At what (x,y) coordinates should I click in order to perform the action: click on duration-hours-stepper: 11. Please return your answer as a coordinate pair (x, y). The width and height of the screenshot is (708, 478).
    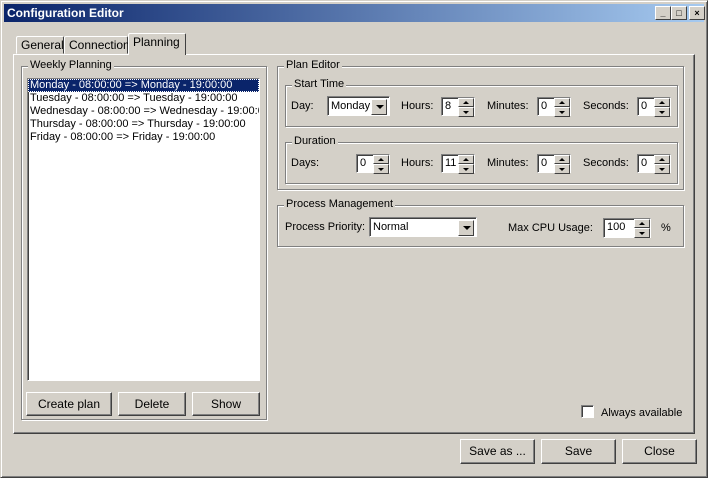
    Looking at the image, I should click on (458, 164).